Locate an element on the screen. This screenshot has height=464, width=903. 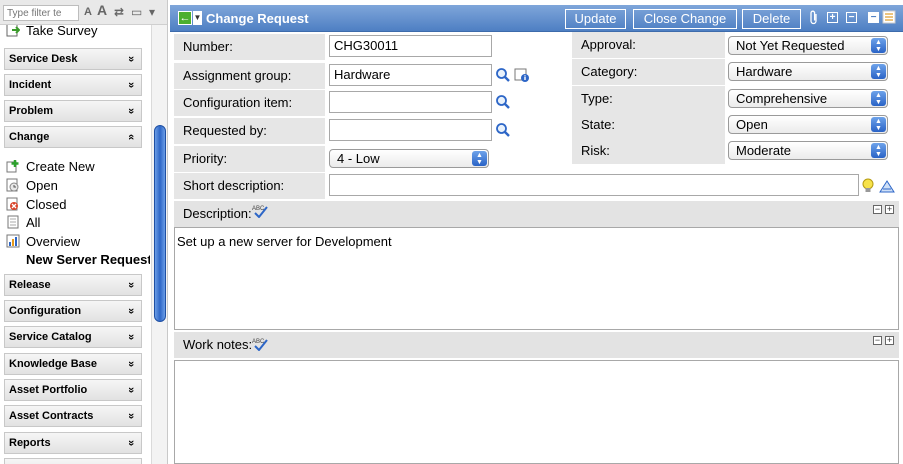
nav-link-open: Open is located at coordinates (32, 185).